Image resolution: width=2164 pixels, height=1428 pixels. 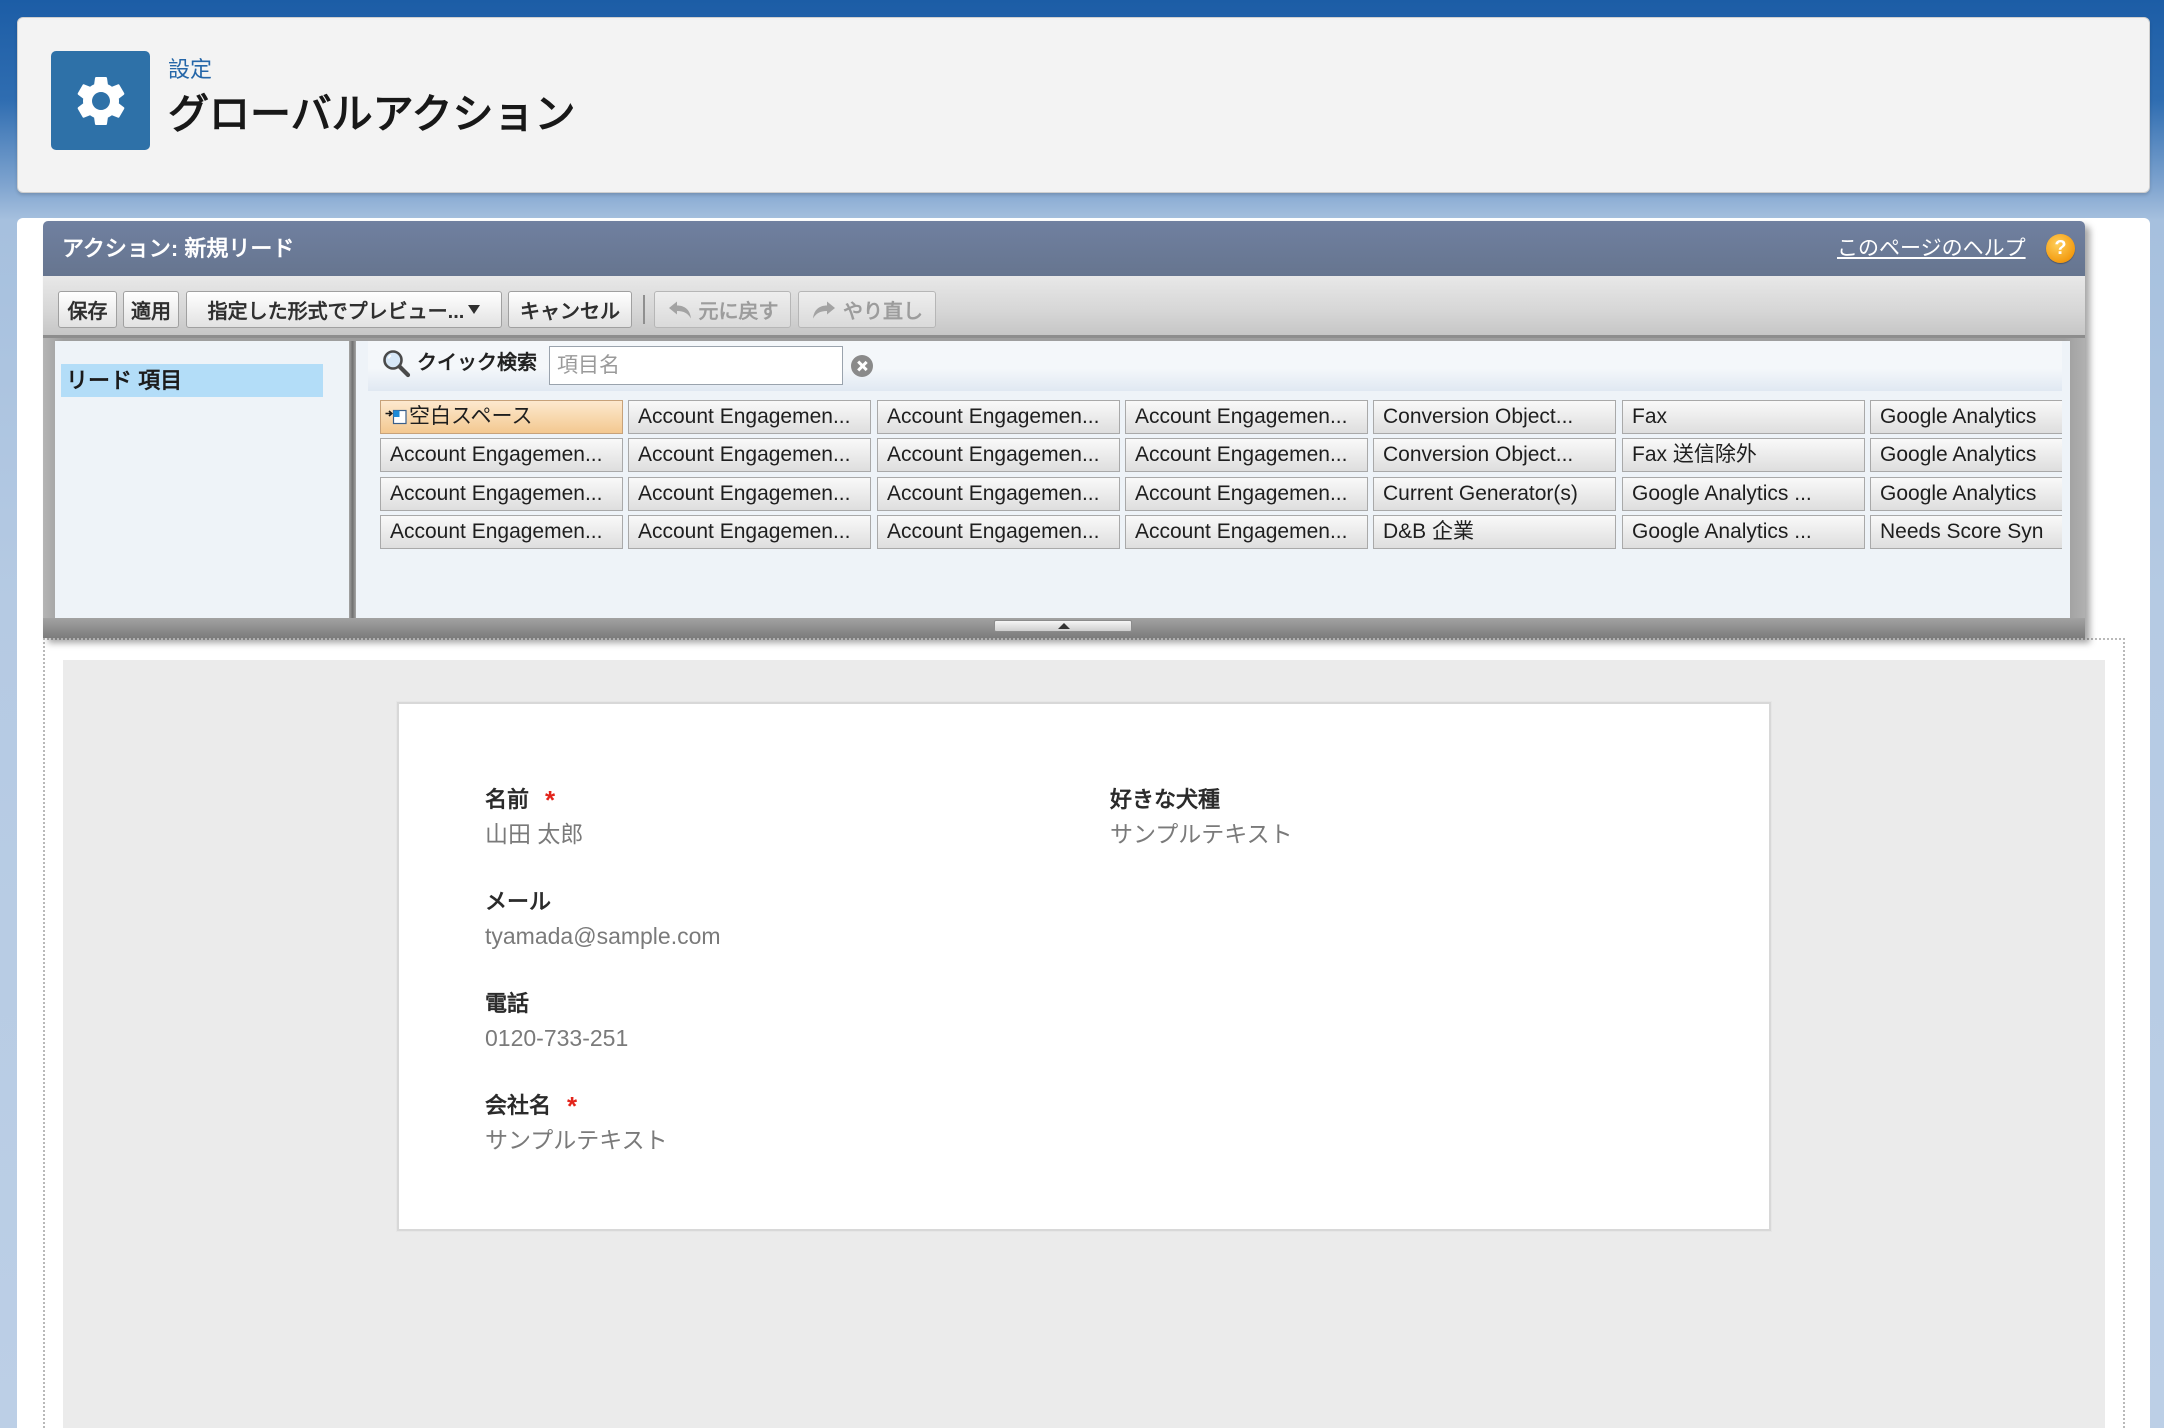 I want to click on chevron-up-icon, so click(x=1064, y=626).